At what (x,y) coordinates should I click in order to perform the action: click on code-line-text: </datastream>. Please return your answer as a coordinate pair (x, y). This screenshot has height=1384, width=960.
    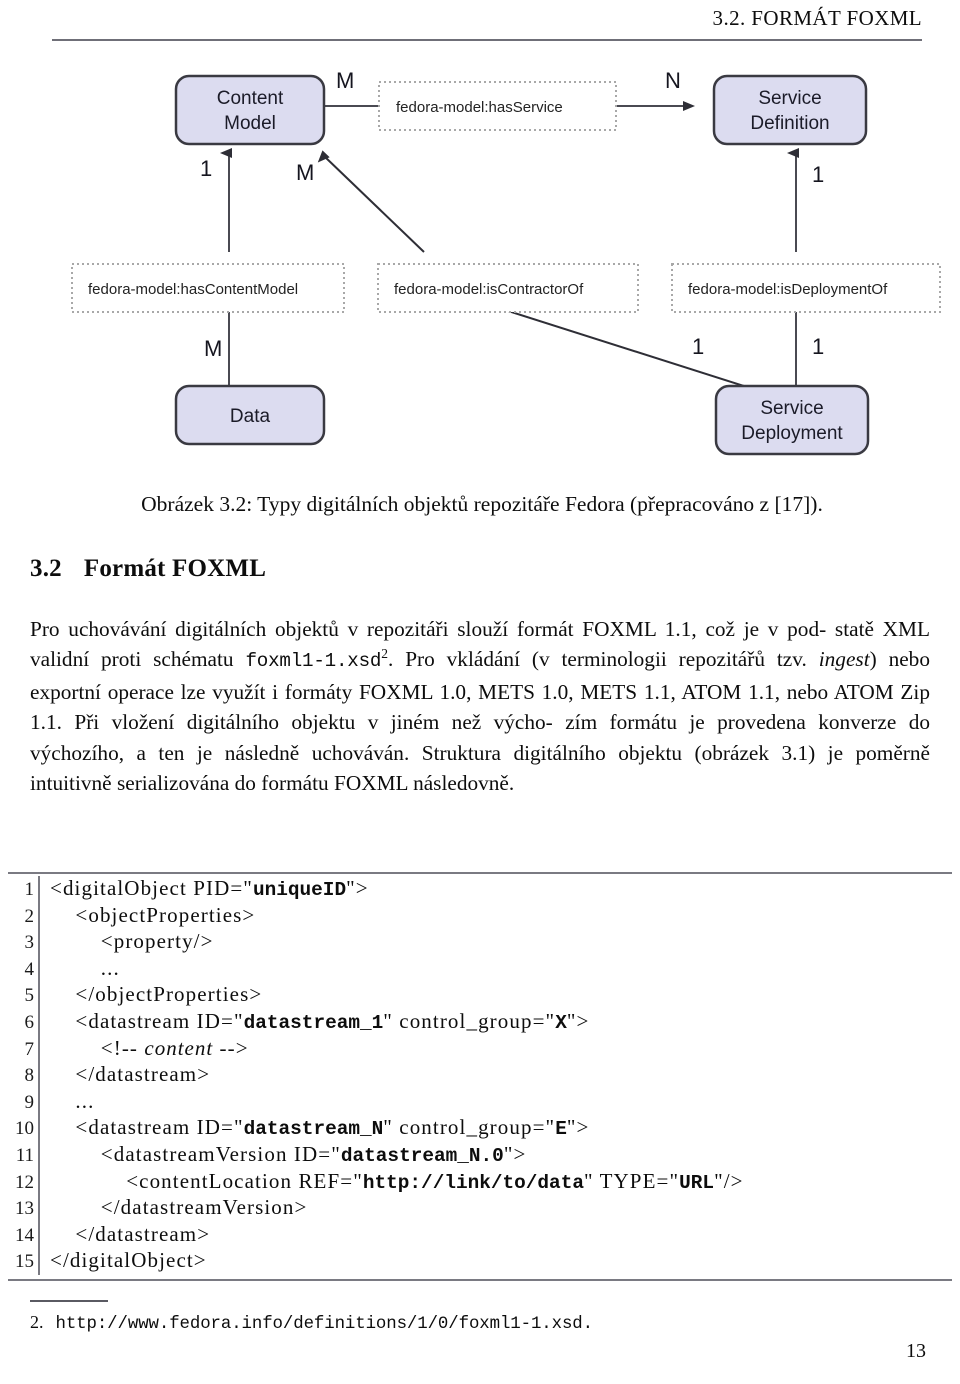
    Looking at the image, I should click on (130, 1074).